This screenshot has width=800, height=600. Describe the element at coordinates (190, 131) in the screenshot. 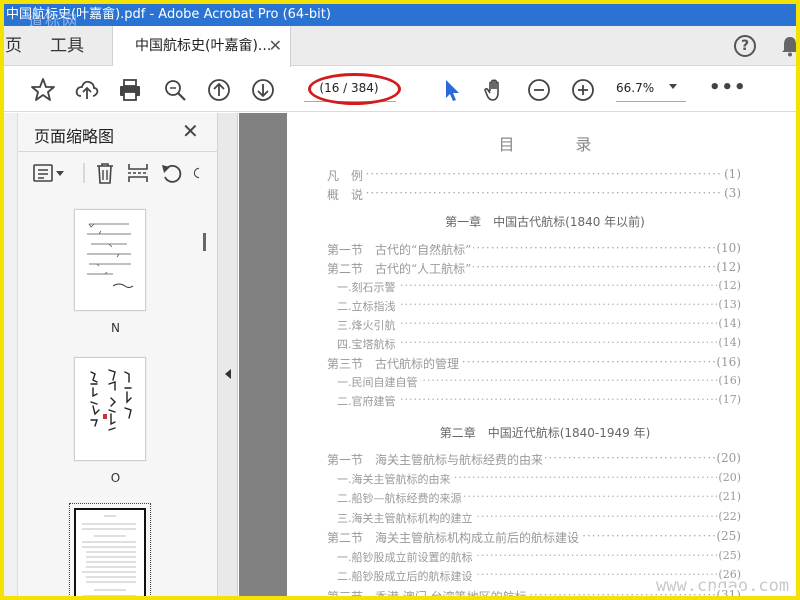

I see `panel-close-button: ✕` at that location.